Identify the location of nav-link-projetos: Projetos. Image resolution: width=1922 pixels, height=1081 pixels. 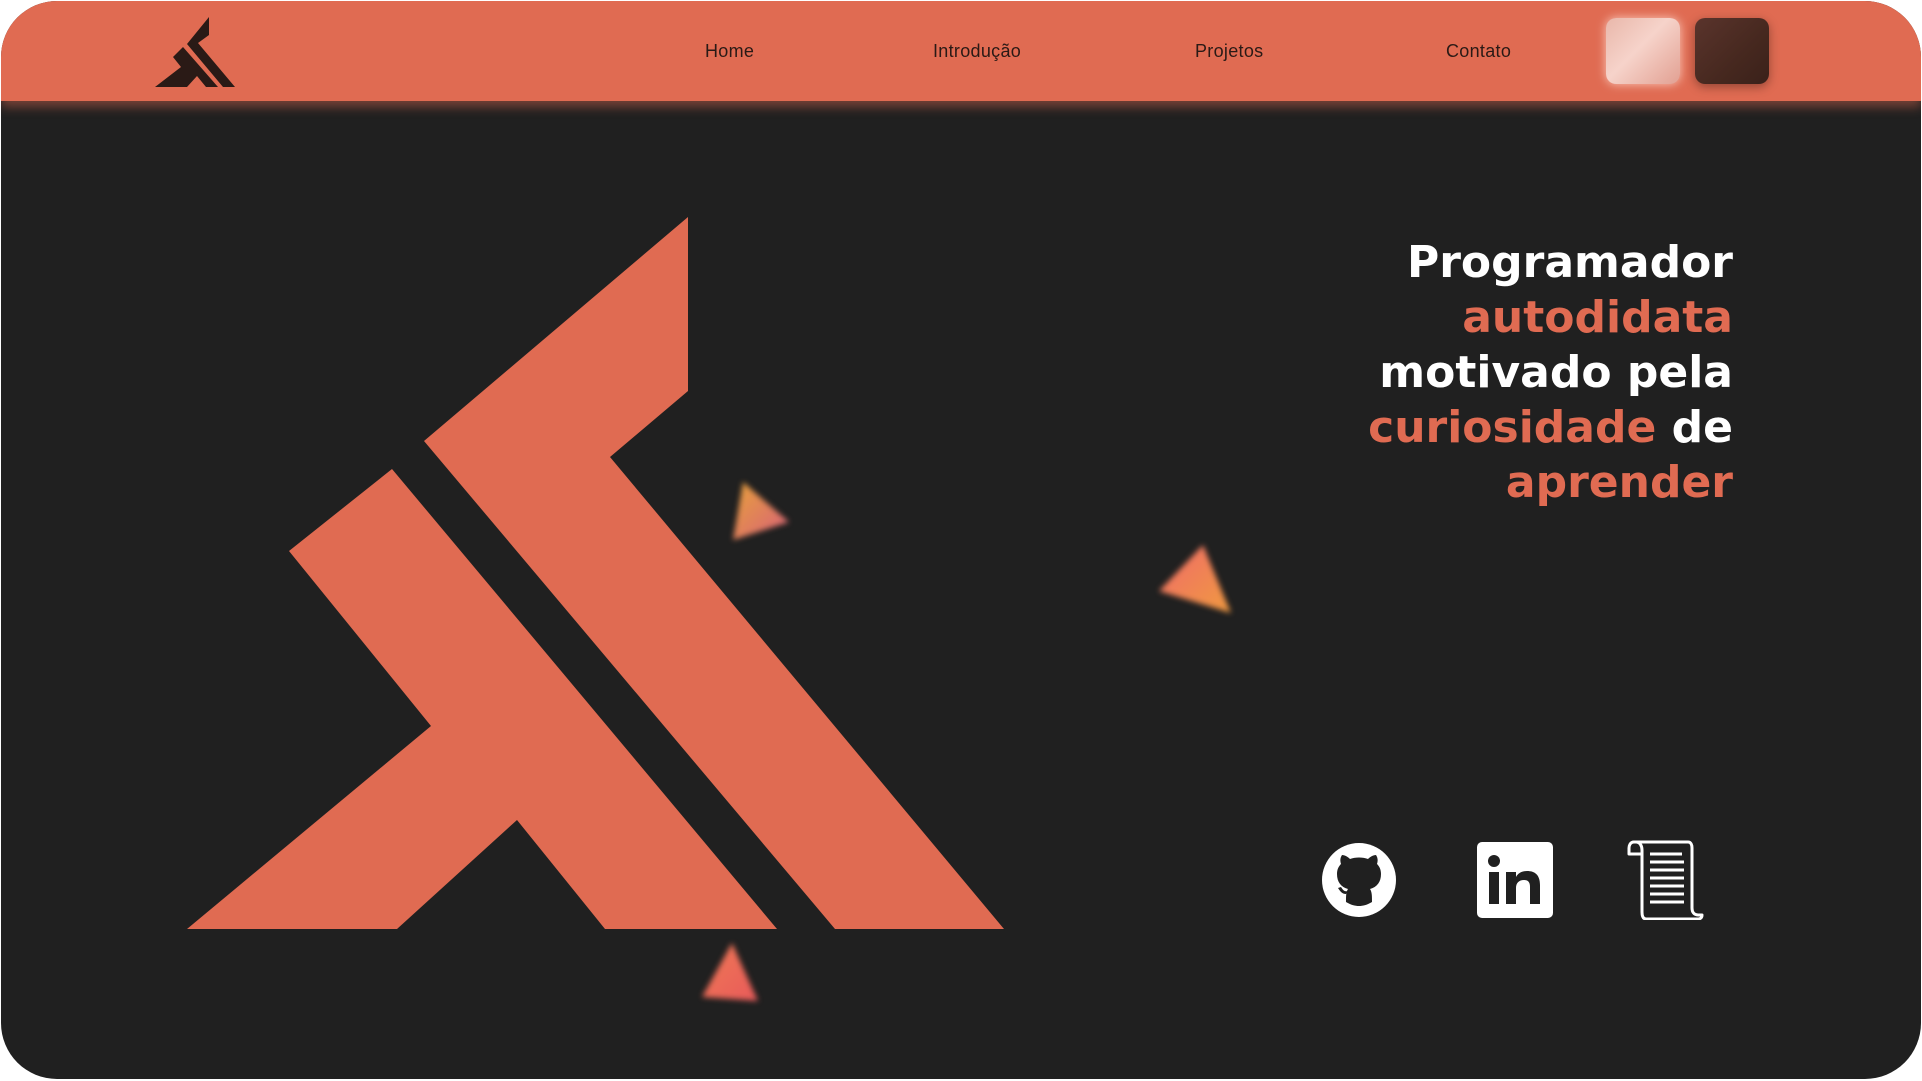
(1229, 51).